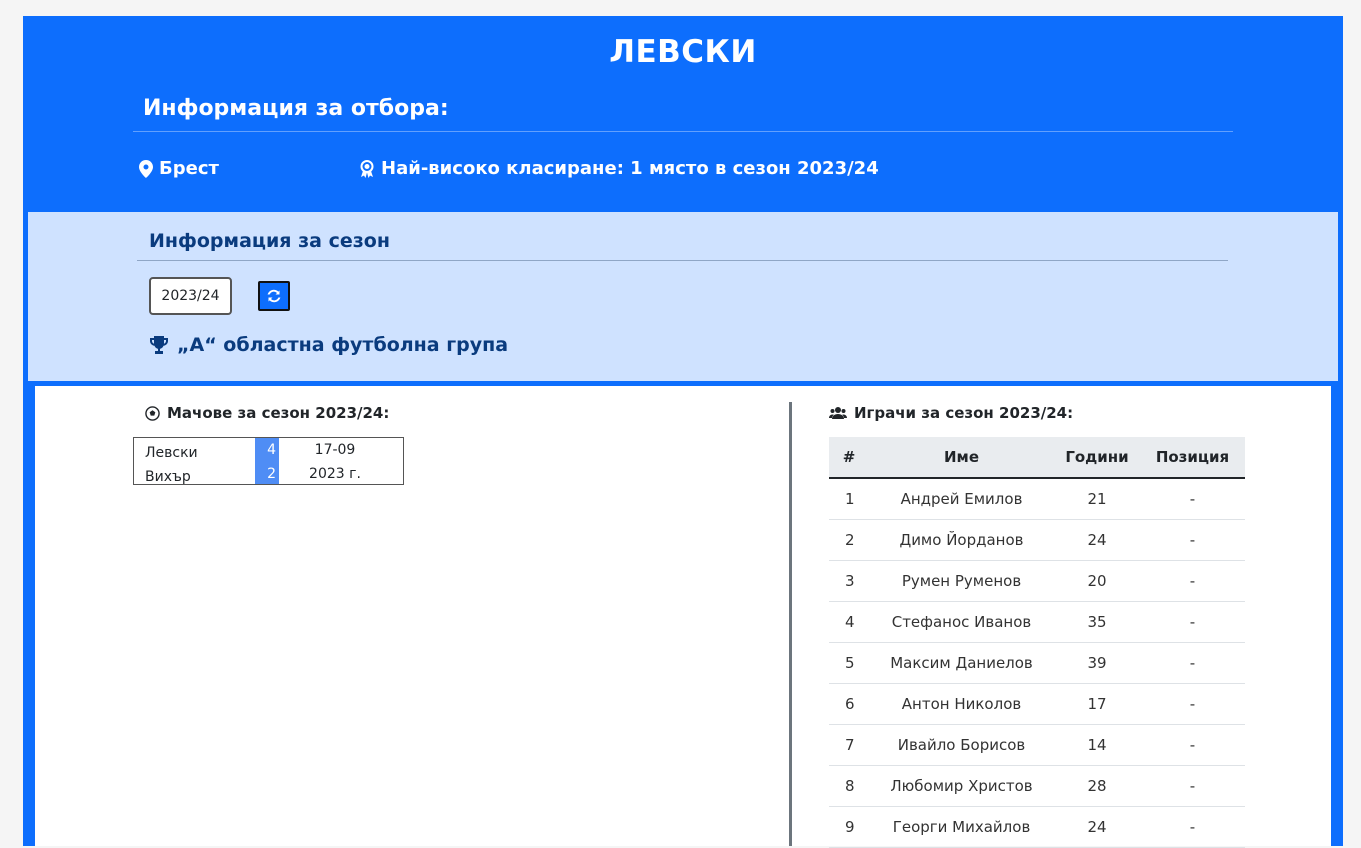 The width and height of the screenshot is (1361, 848). What do you see at coordinates (1097, 581) in the screenshot?
I see `table-cell: 20` at bounding box center [1097, 581].